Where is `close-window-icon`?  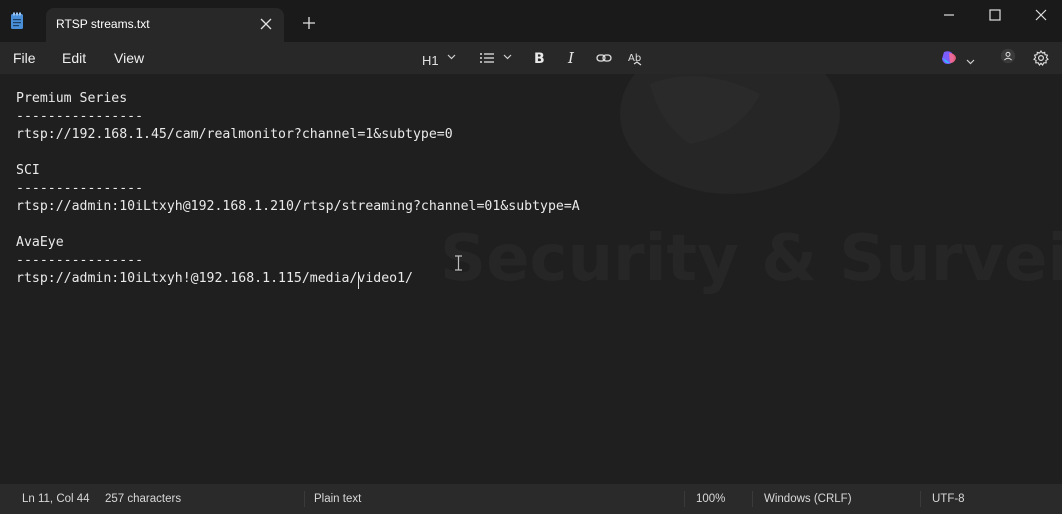
close-window-icon is located at coordinates (1041, 15).